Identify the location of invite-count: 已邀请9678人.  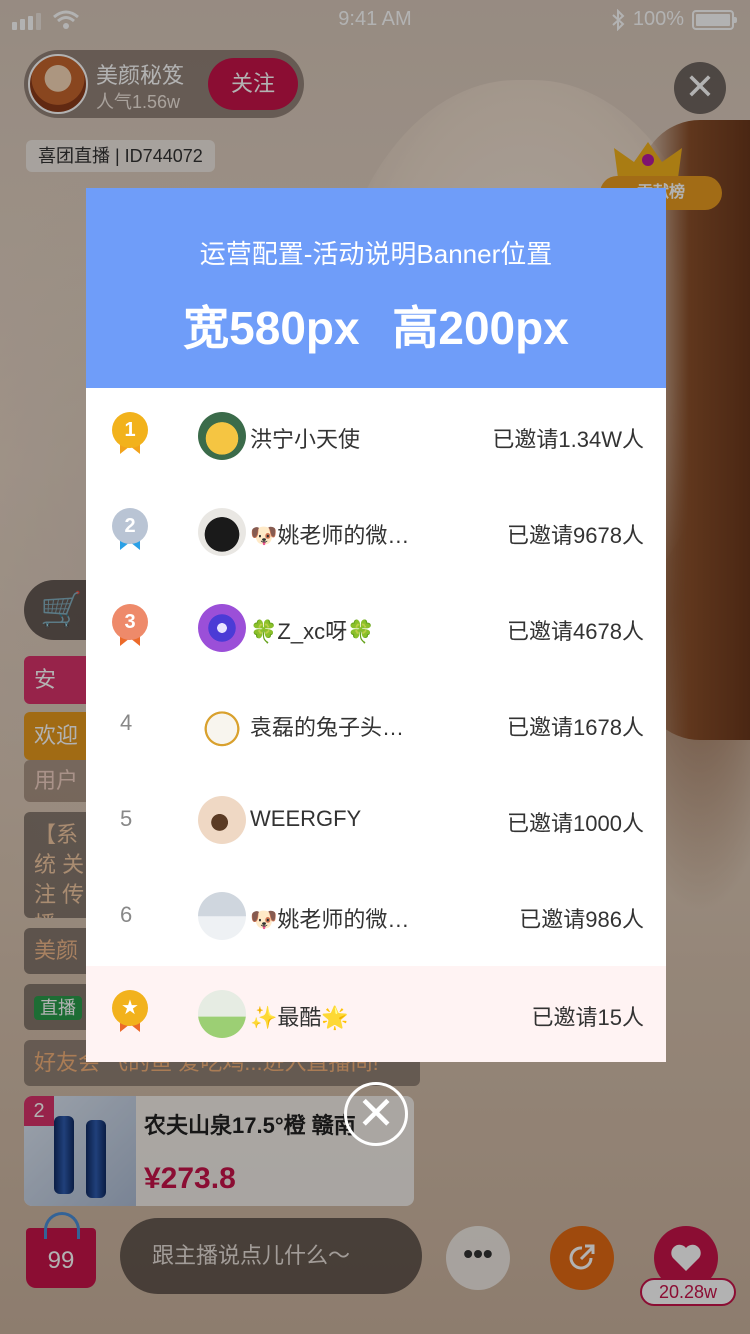
(575, 535).